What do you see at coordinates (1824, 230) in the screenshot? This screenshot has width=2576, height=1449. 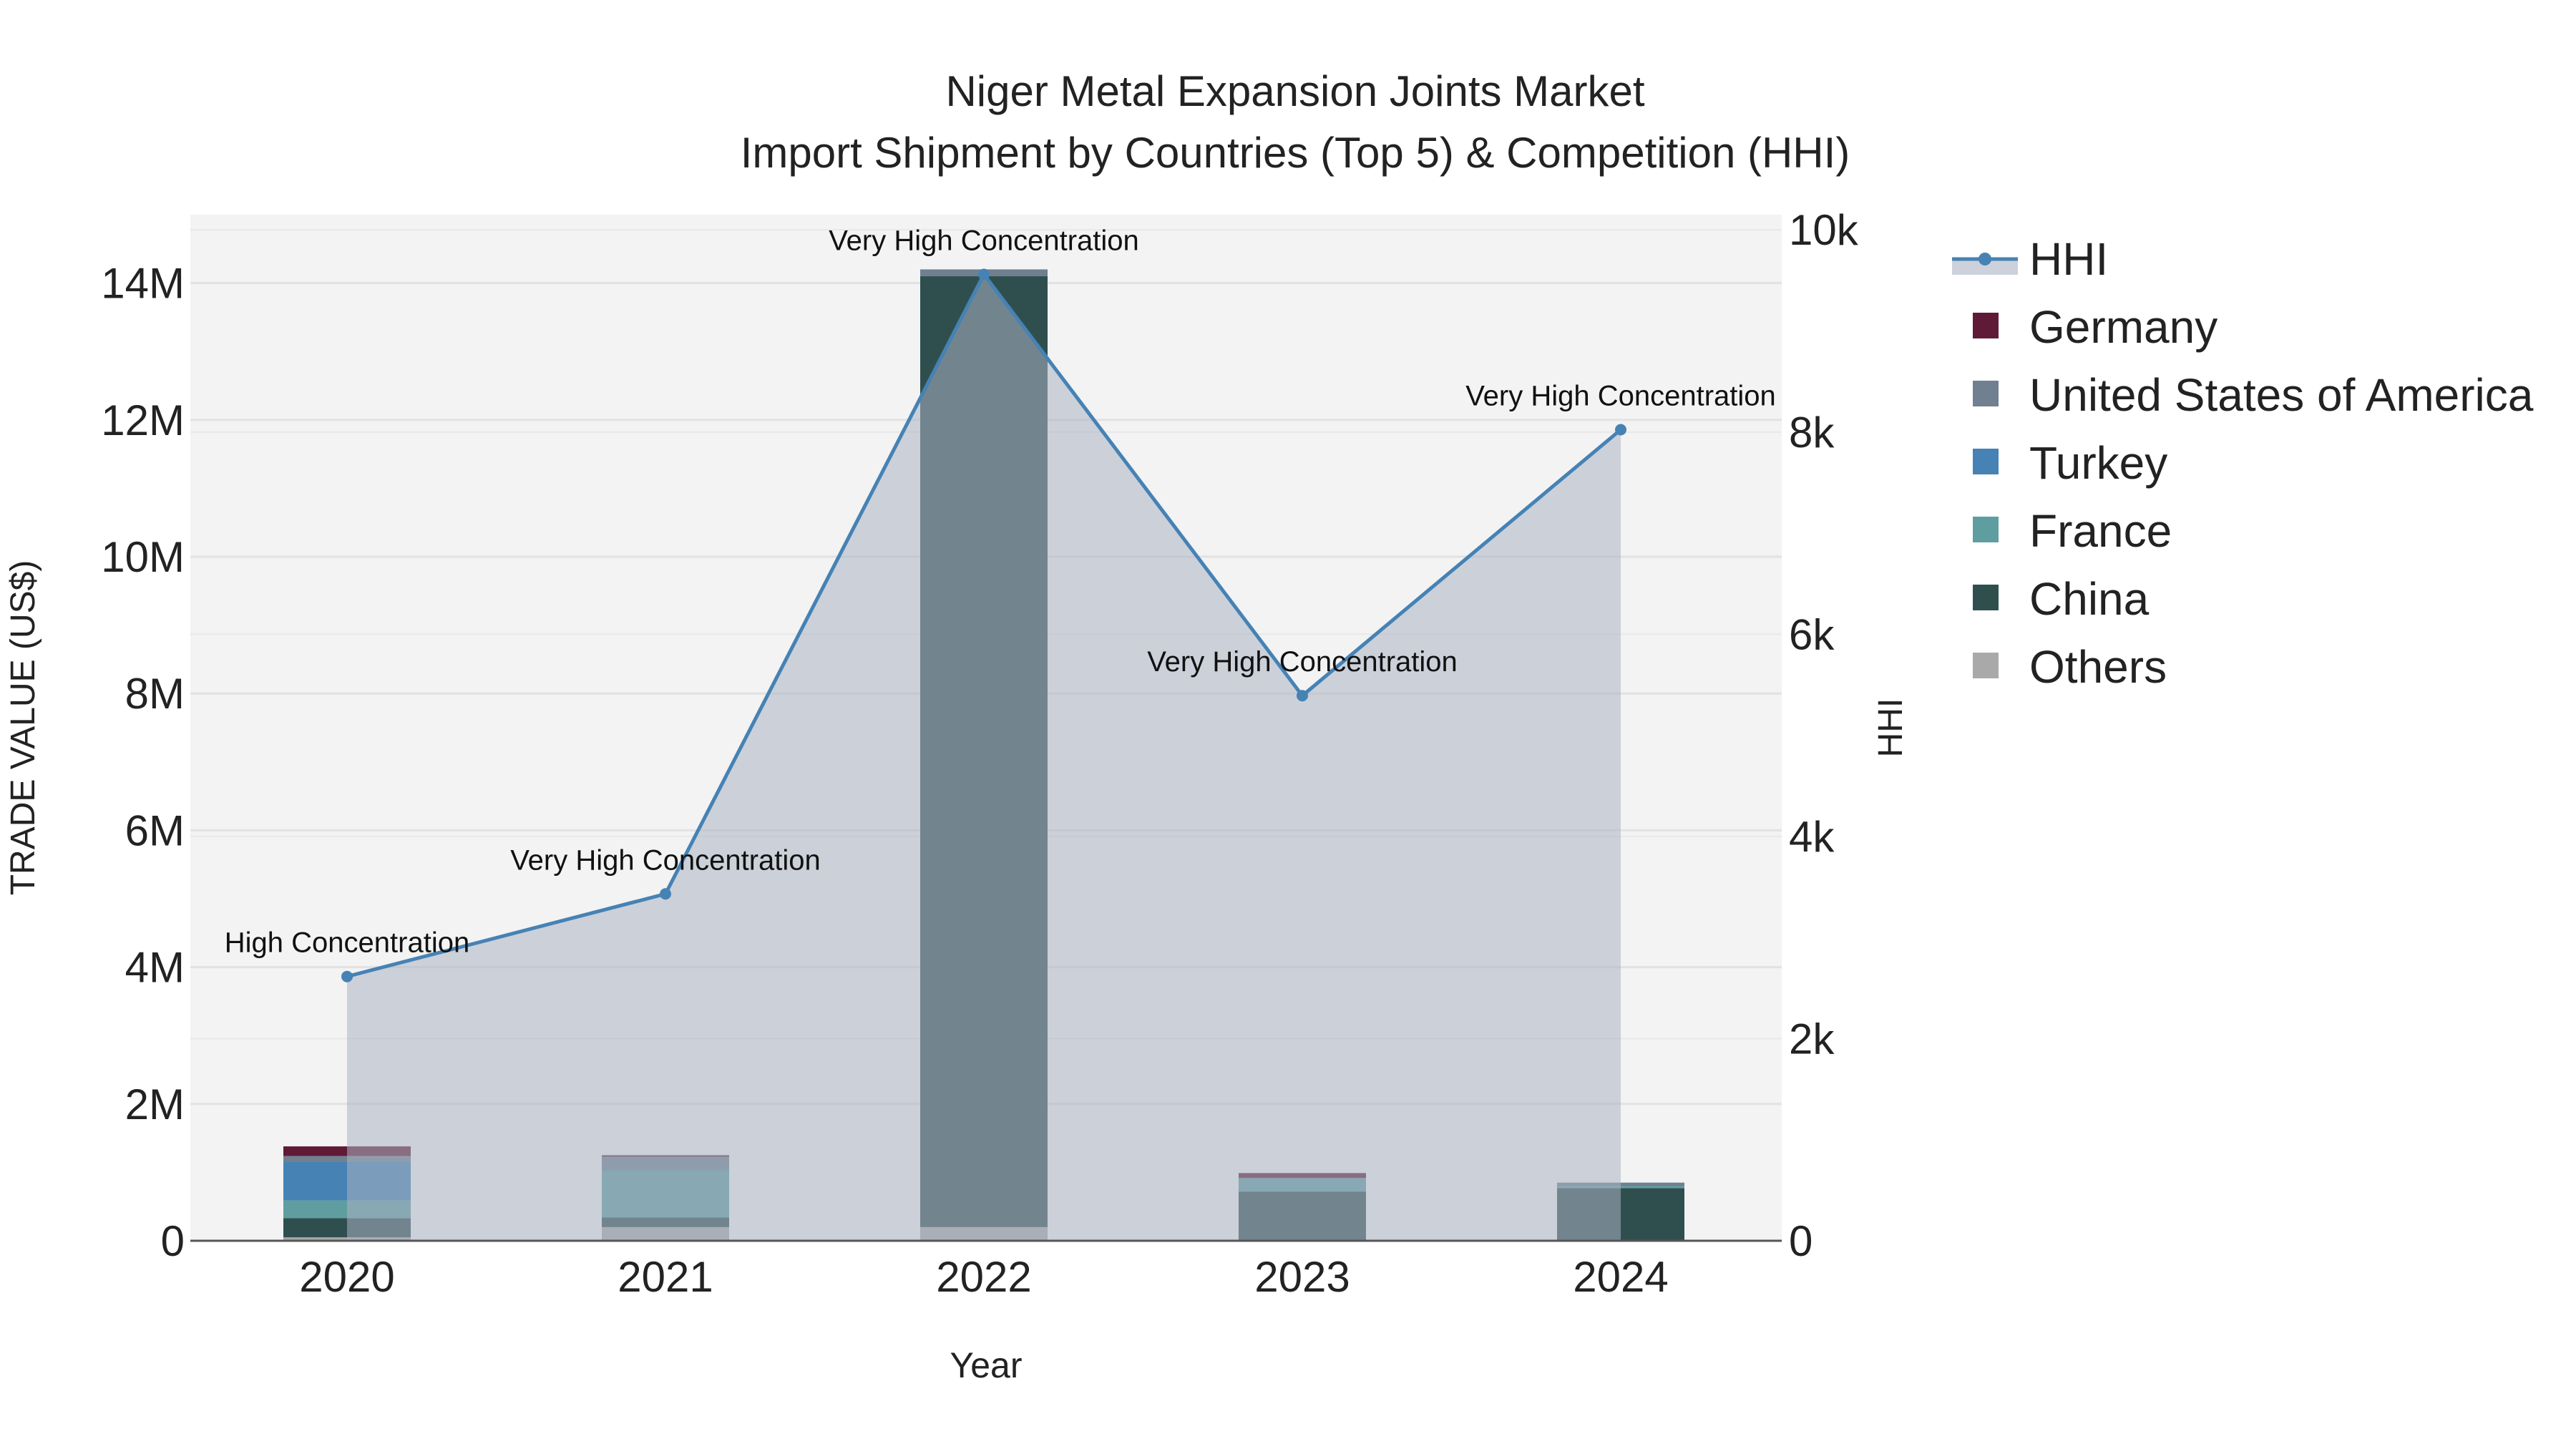 I see `y2-tick-label: 10k` at bounding box center [1824, 230].